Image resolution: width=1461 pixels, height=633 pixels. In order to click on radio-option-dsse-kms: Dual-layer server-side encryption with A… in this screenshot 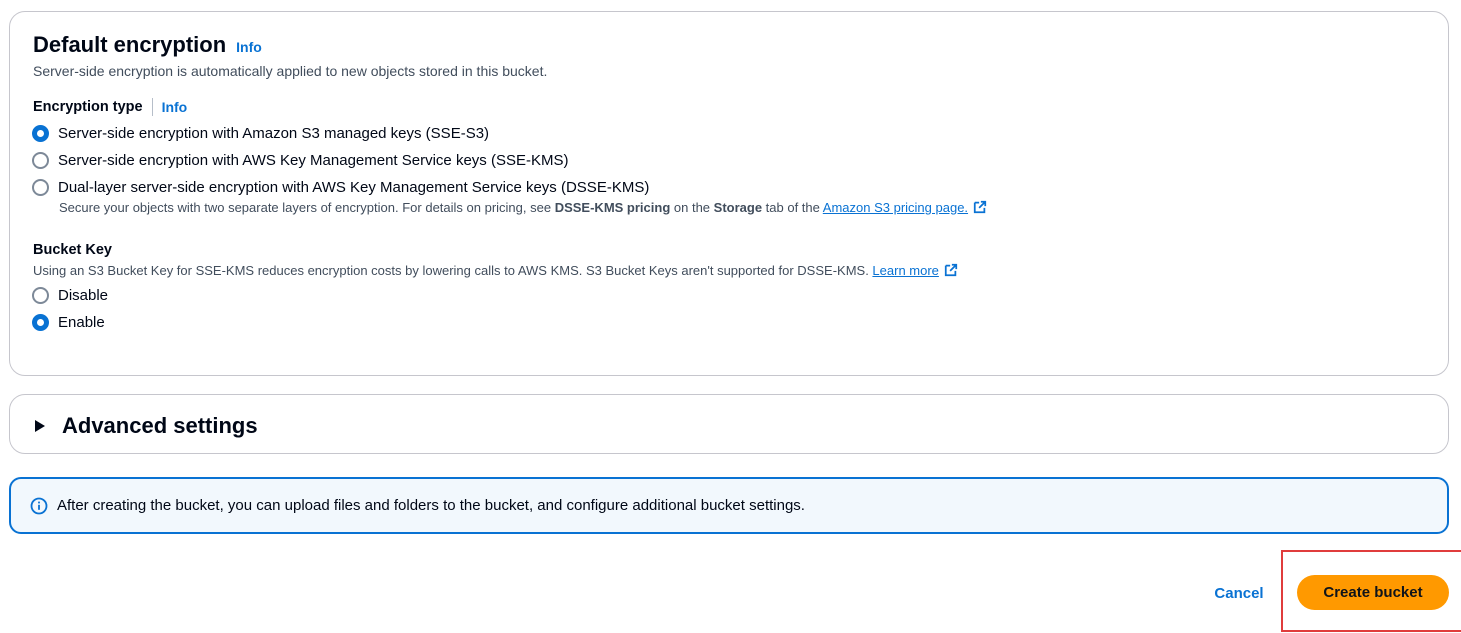, I will do `click(340, 187)`.